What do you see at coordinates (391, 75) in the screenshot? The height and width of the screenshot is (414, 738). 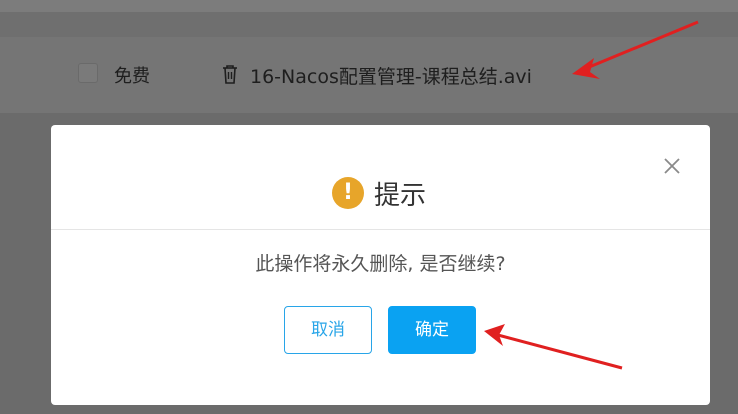 I see `file-name-link: 16-Nacos配置管理-课程总结.avi` at bounding box center [391, 75].